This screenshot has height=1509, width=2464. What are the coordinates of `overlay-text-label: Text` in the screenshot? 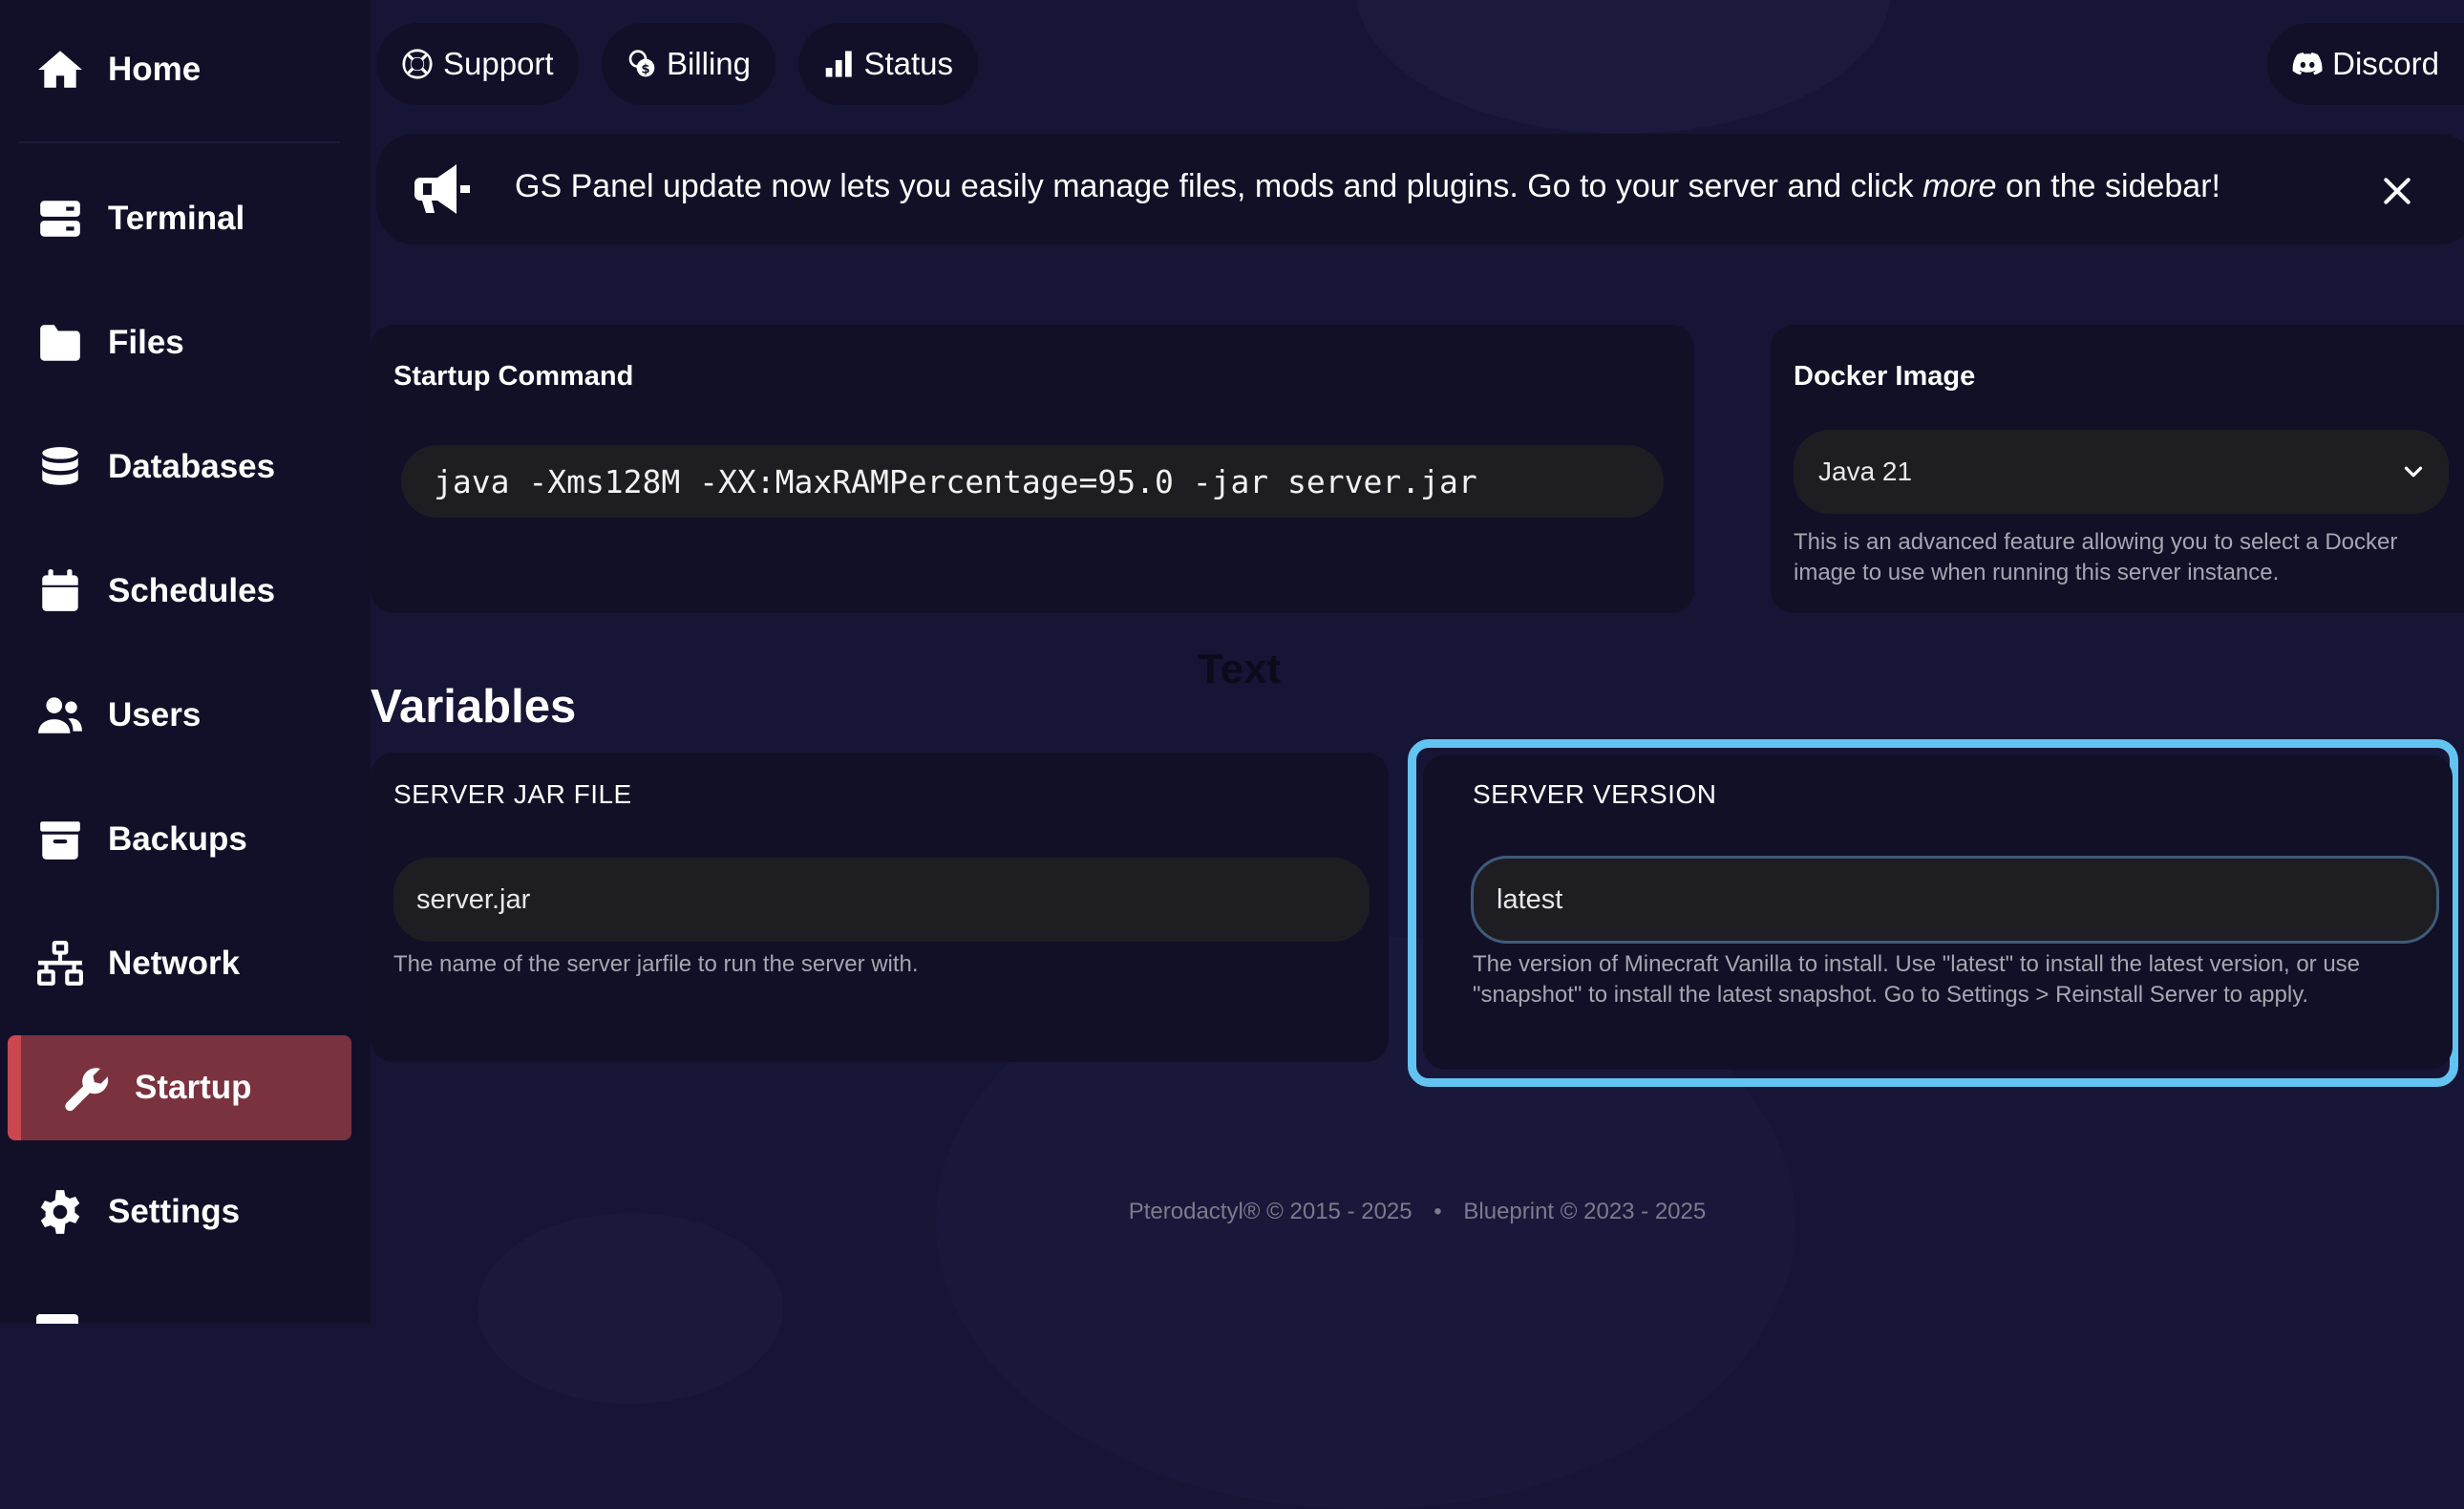 It's located at (1240, 669).